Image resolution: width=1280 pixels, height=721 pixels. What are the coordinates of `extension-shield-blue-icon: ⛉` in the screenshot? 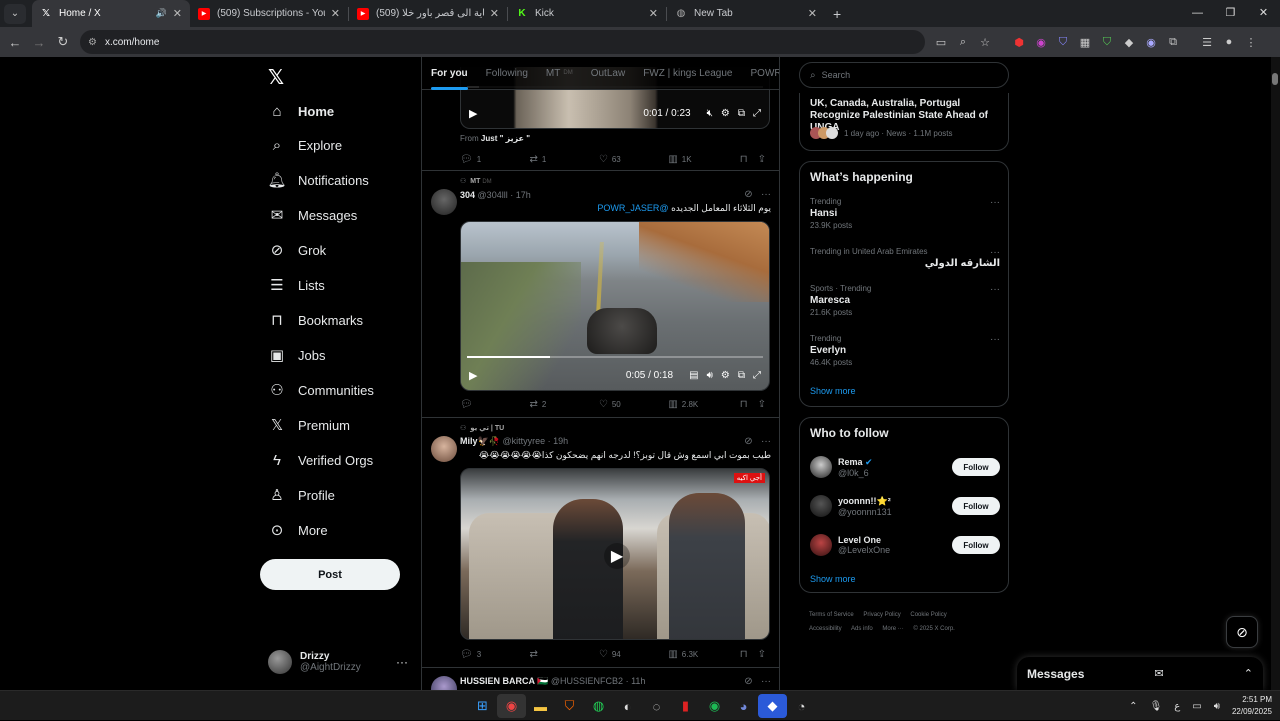 It's located at (1063, 42).